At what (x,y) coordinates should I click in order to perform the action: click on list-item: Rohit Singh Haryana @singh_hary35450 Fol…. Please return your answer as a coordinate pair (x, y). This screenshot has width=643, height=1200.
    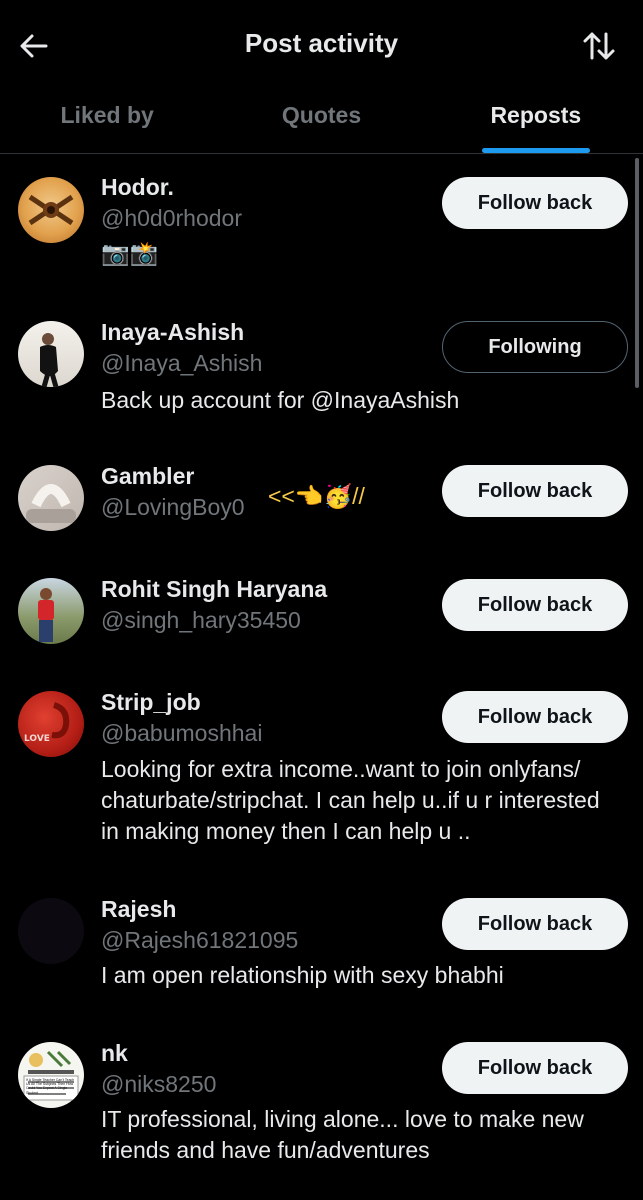
    Looking at the image, I should click on (321, 616).